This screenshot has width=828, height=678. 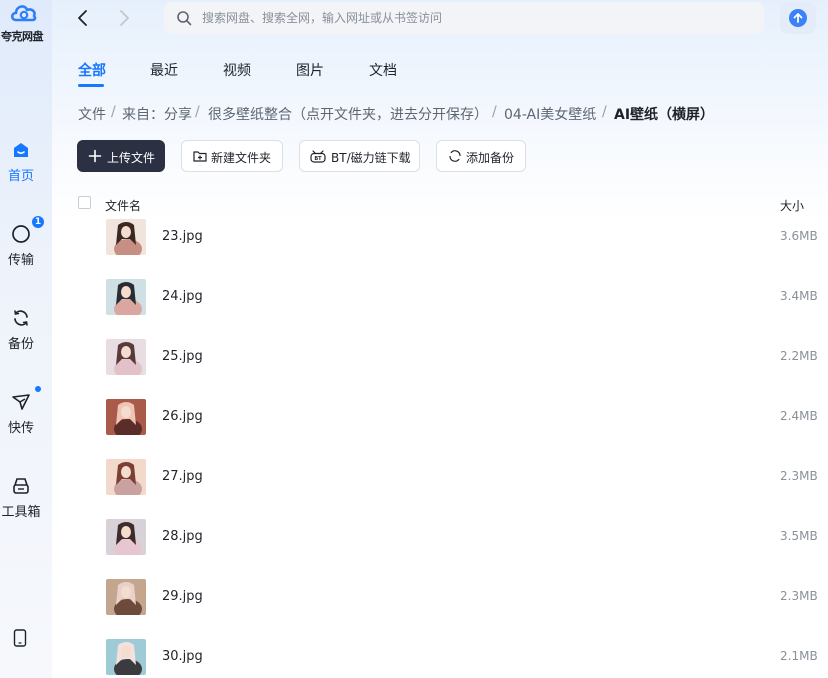 I want to click on breadcrumb-item: 来自：分享, so click(x=157, y=114).